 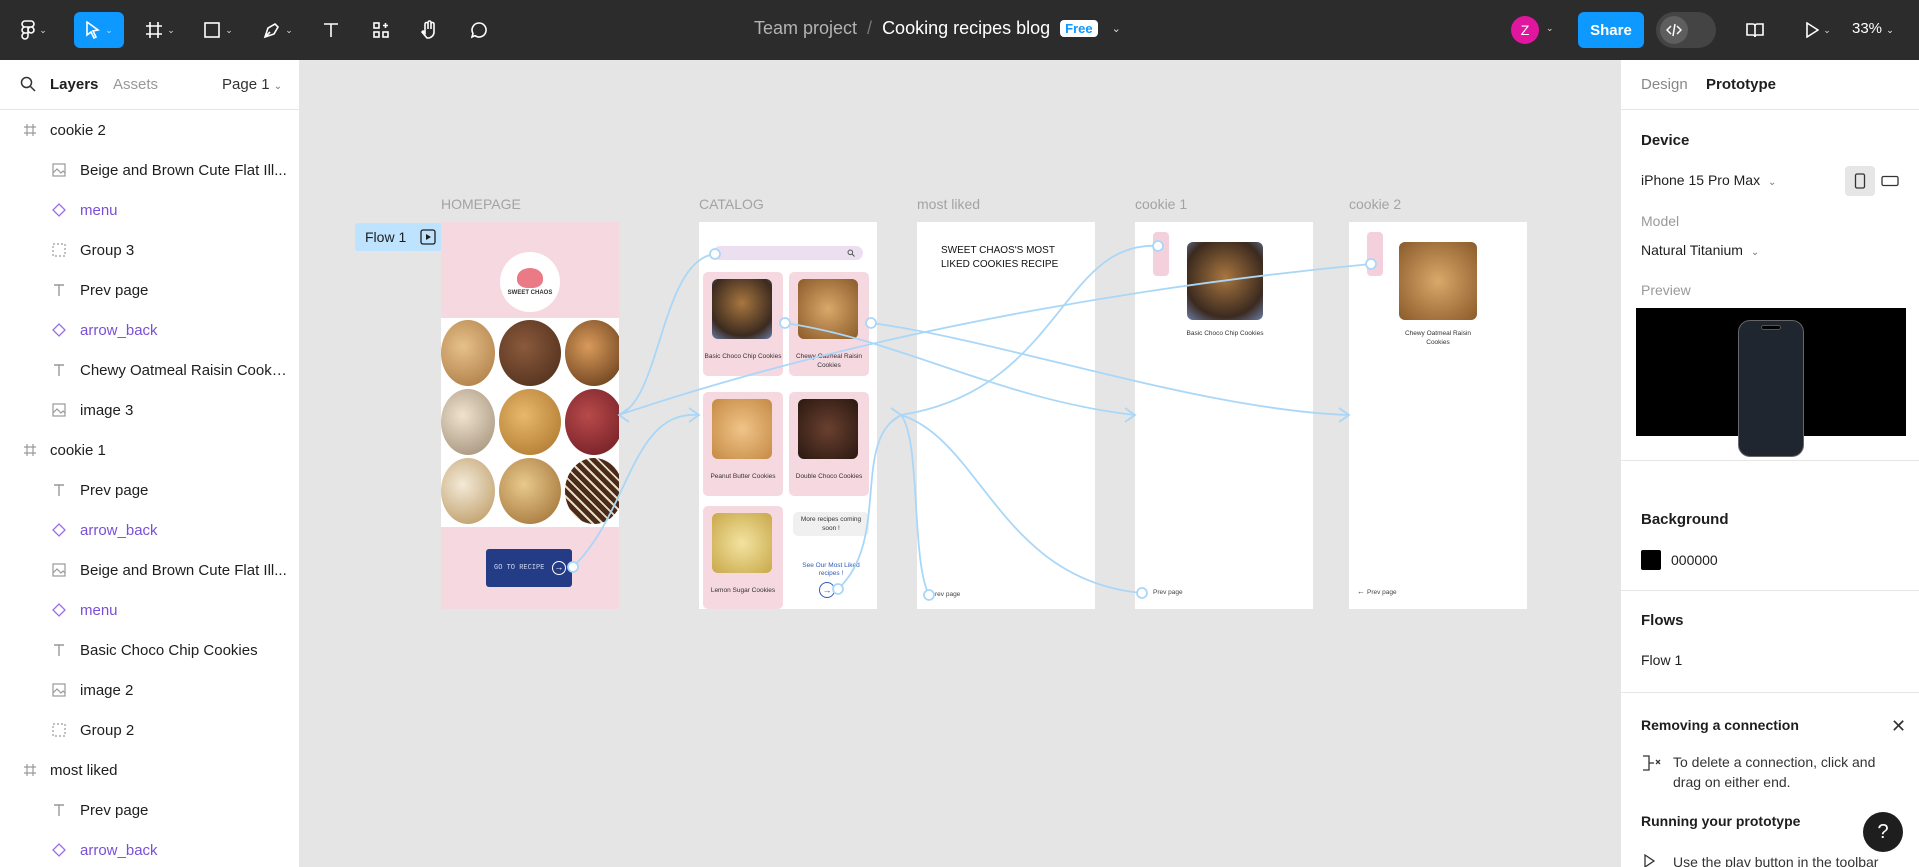 I want to click on file-menu-chevron-icon: ⌄, so click(x=1116, y=28).